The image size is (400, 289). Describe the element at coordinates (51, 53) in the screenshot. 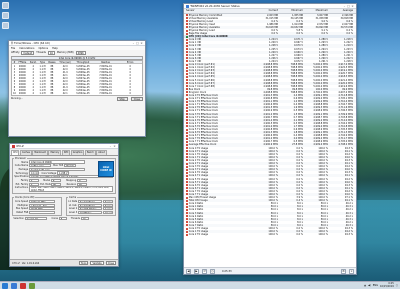

I see `threads-input: 16` at that location.